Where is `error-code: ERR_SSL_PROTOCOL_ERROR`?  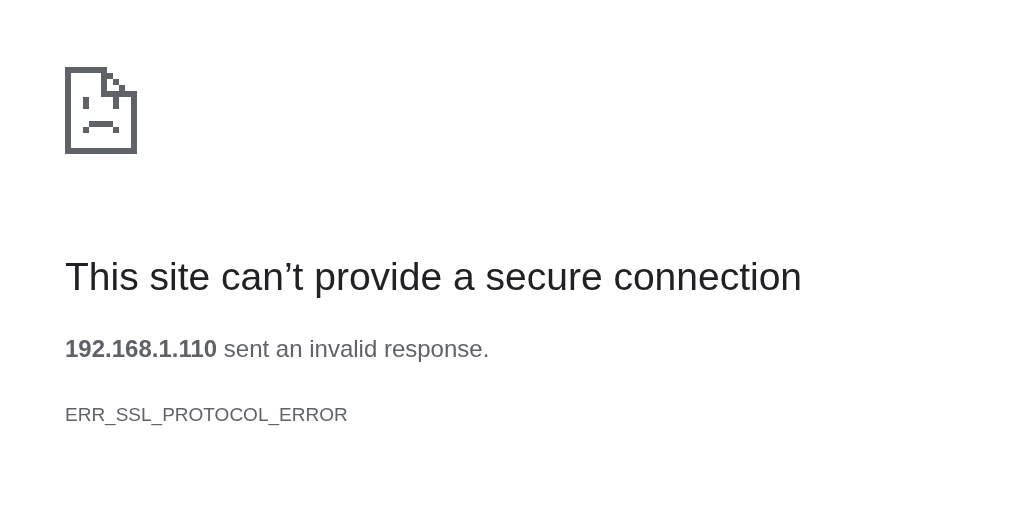 error-code: ERR_SSL_PROTOCOL_ERROR is located at coordinates (206, 415).